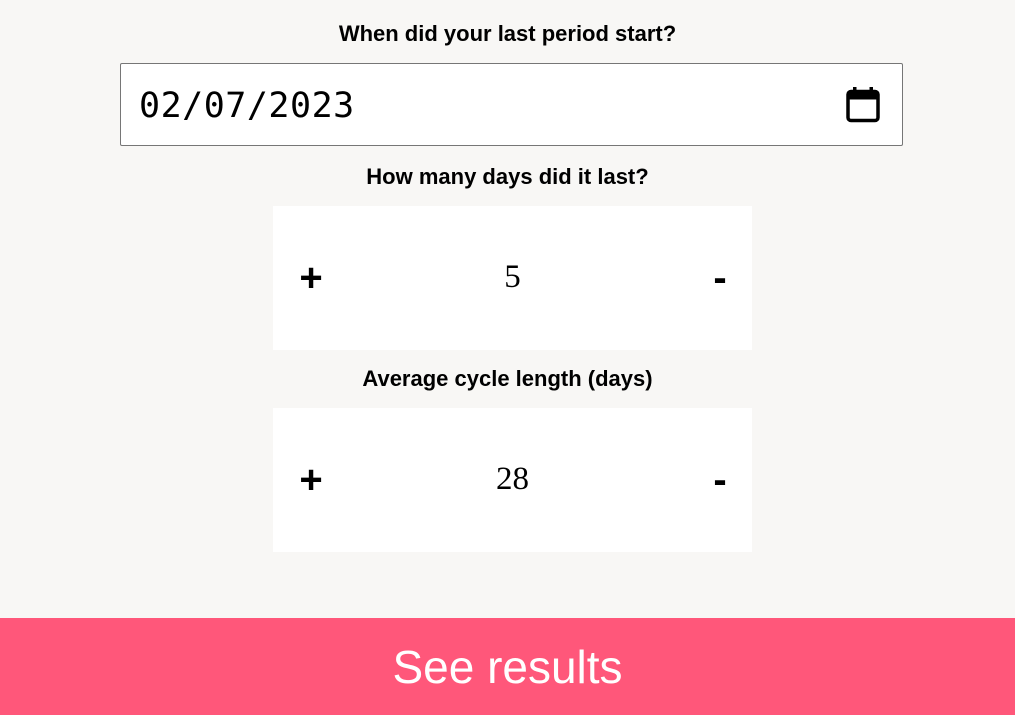 Image resolution: width=1015 pixels, height=715 pixels. Describe the element at coordinates (507, 33) in the screenshot. I see `period-start-label: When did your last period start?` at that location.